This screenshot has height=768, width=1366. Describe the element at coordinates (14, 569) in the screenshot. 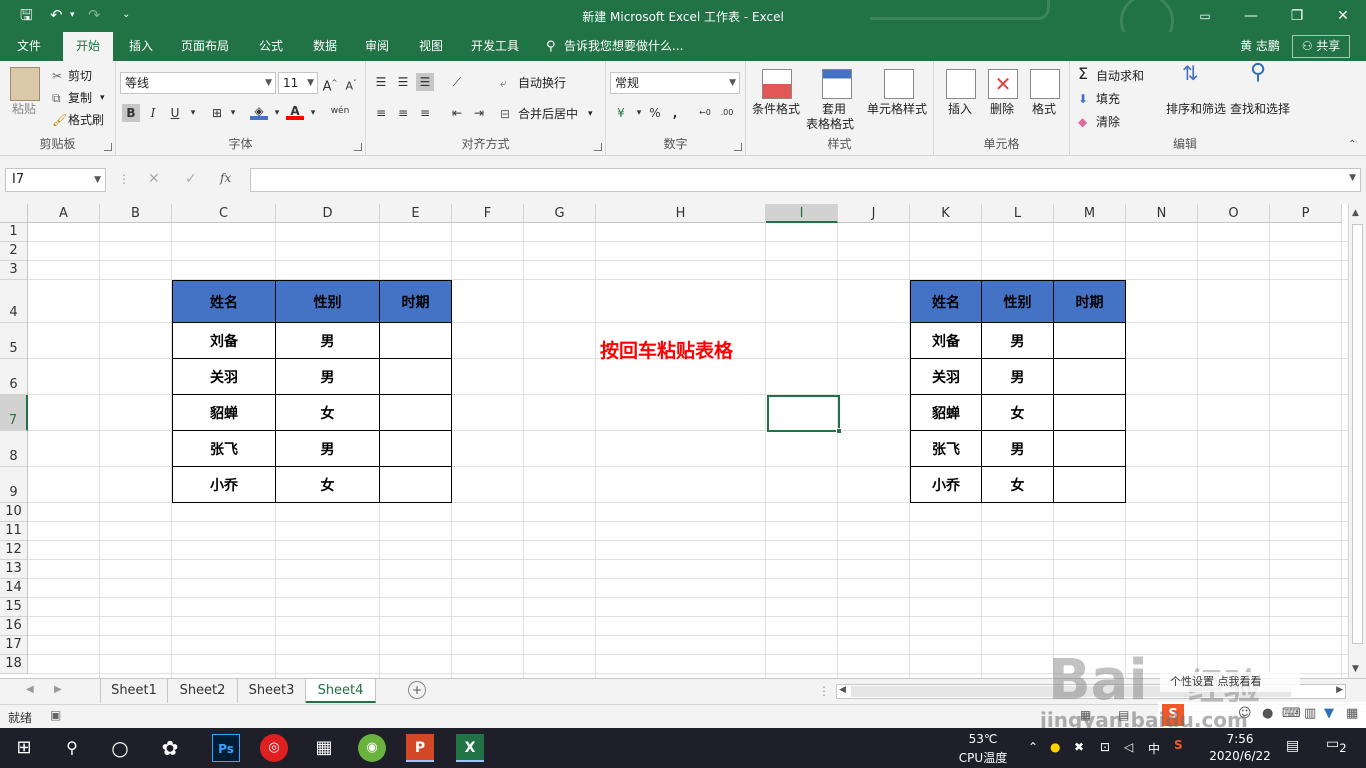

I see `row-header-13: 13` at that location.